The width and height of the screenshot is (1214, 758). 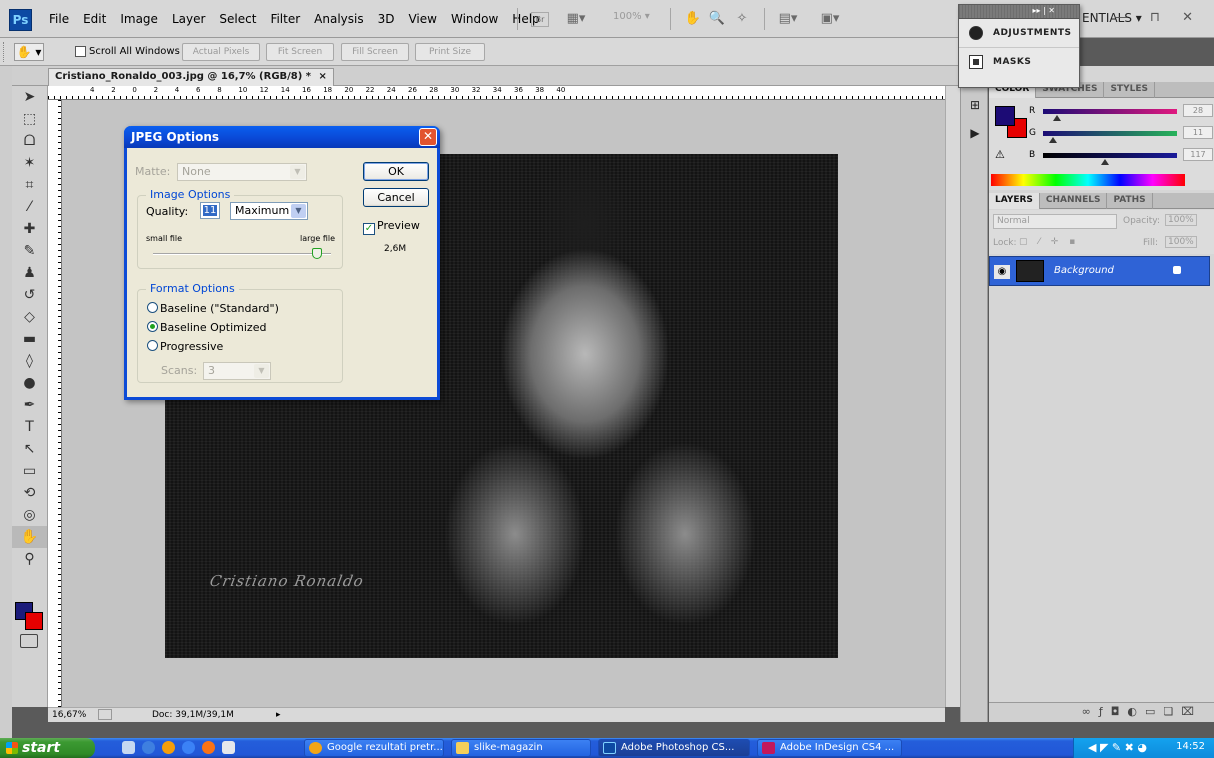 I want to click on close-icon: ✕, so click(x=428, y=137).